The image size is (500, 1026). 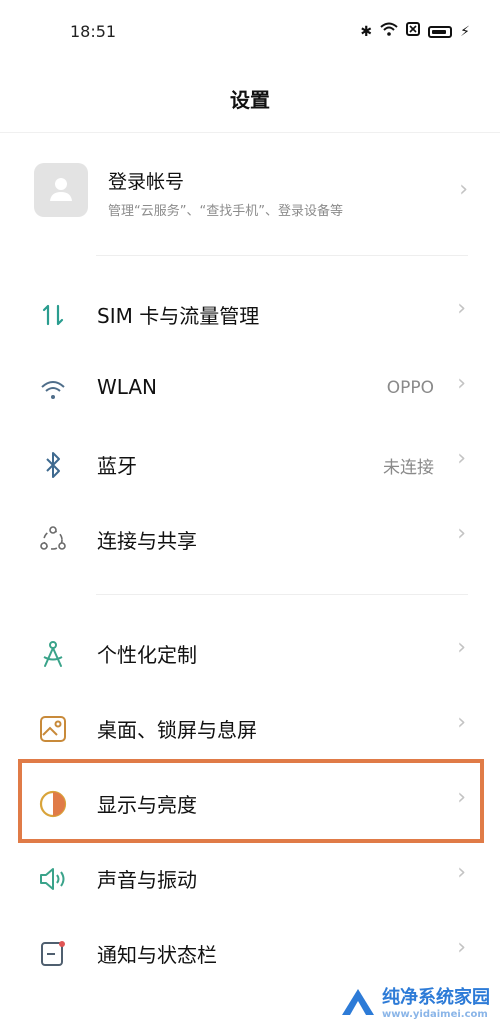 What do you see at coordinates (250, 100) in the screenshot?
I see `page-title: 设置` at bounding box center [250, 100].